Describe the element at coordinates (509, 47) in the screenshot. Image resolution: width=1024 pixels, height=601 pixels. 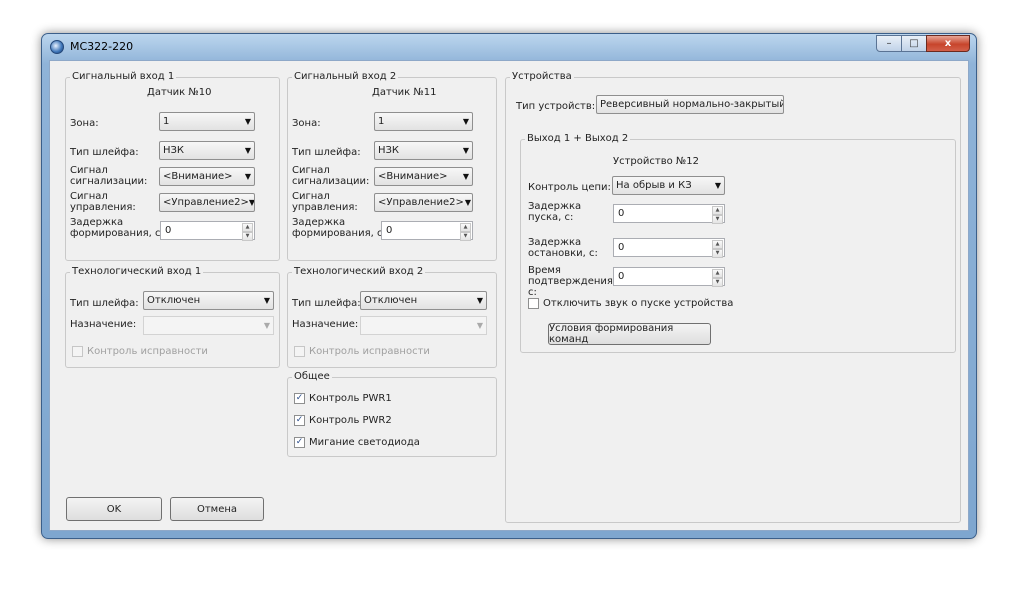
I see `title-bar: MC322-220 – □ x` at that location.